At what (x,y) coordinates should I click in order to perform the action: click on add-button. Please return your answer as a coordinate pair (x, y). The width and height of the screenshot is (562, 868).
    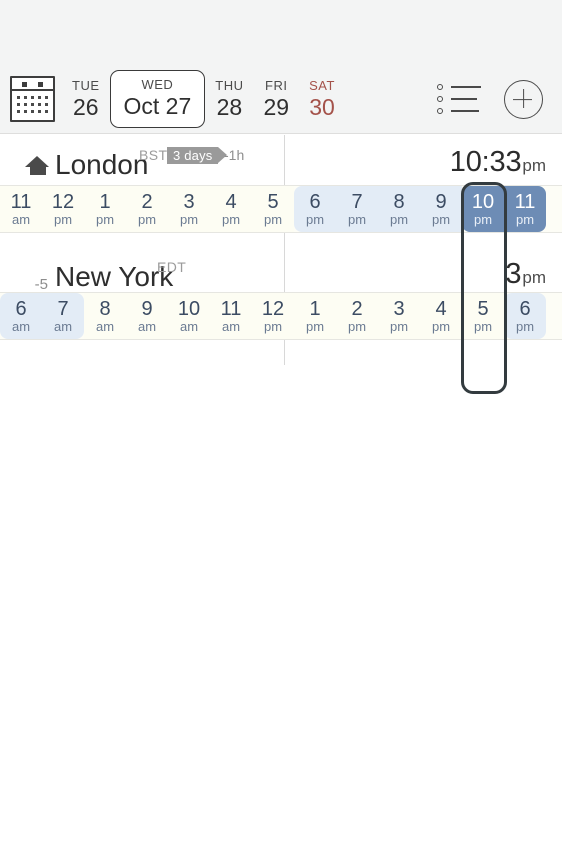
    Looking at the image, I should click on (523, 99).